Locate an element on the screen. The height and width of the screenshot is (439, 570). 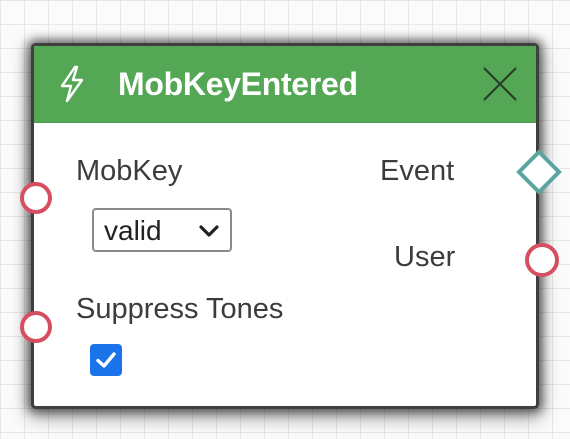
user-output-port is located at coordinates (542, 260).